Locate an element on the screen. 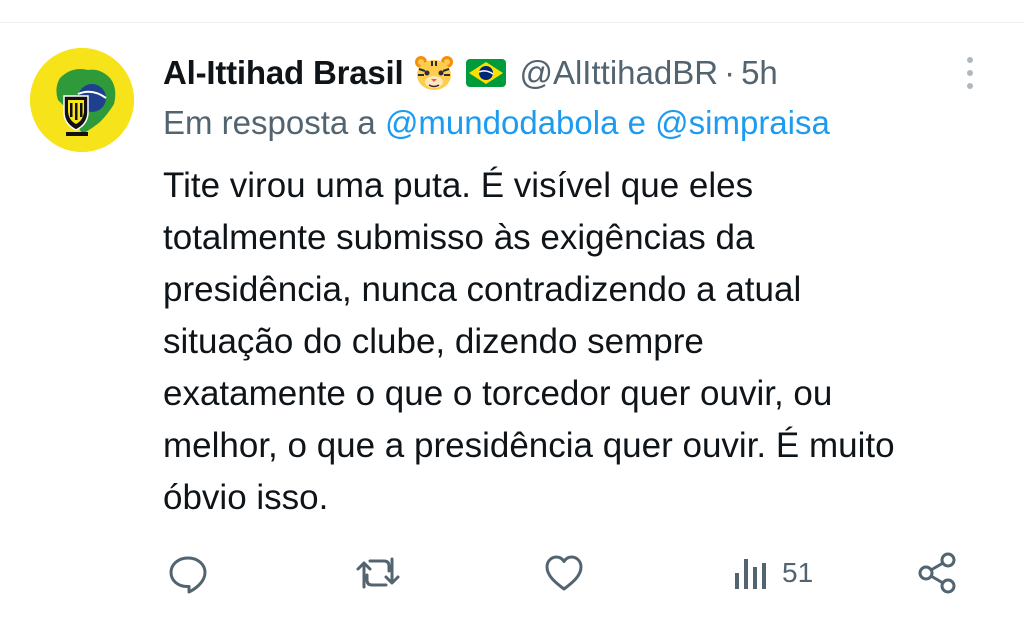 The width and height of the screenshot is (1024, 623). retweet-icon is located at coordinates (378, 573).